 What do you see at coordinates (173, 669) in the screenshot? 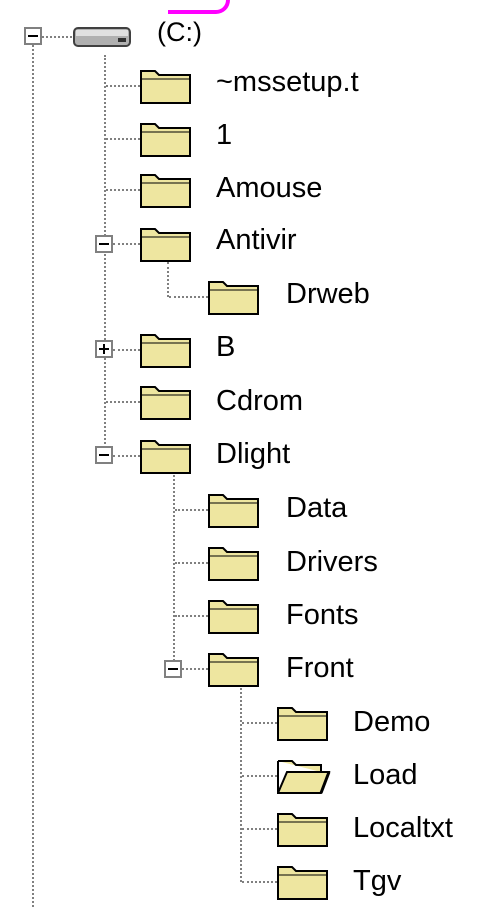
I see `front-collapse-toggle` at bounding box center [173, 669].